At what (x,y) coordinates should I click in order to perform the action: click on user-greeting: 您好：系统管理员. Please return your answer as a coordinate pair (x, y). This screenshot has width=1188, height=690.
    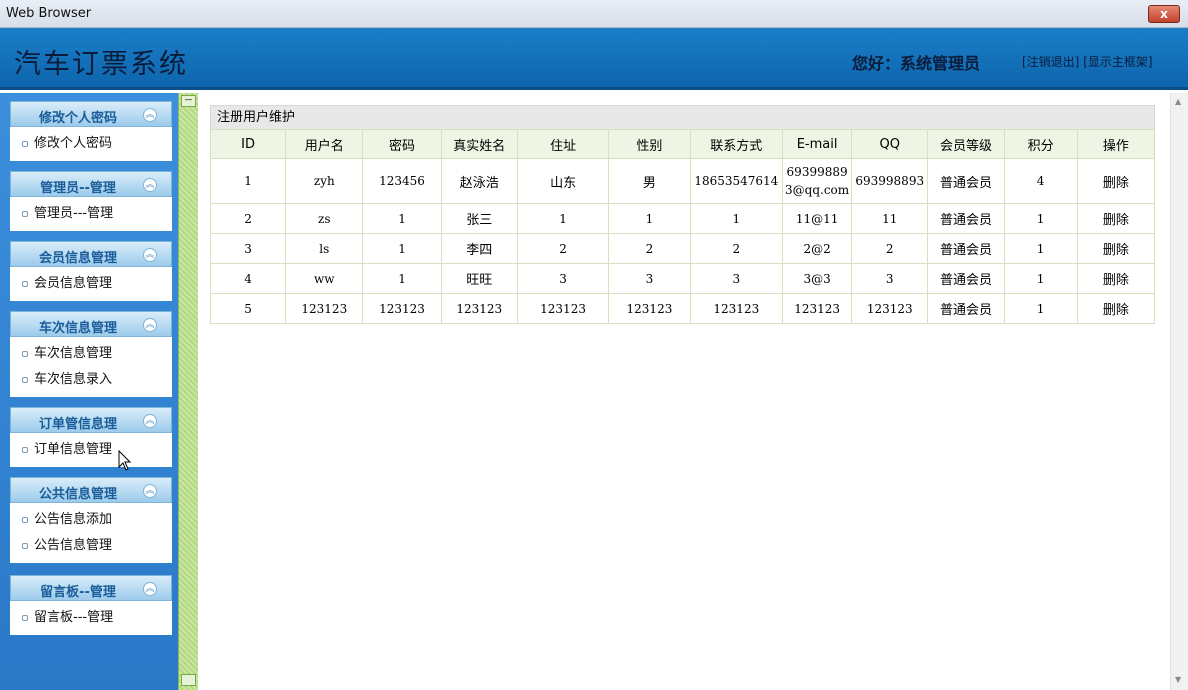
    Looking at the image, I should click on (916, 63).